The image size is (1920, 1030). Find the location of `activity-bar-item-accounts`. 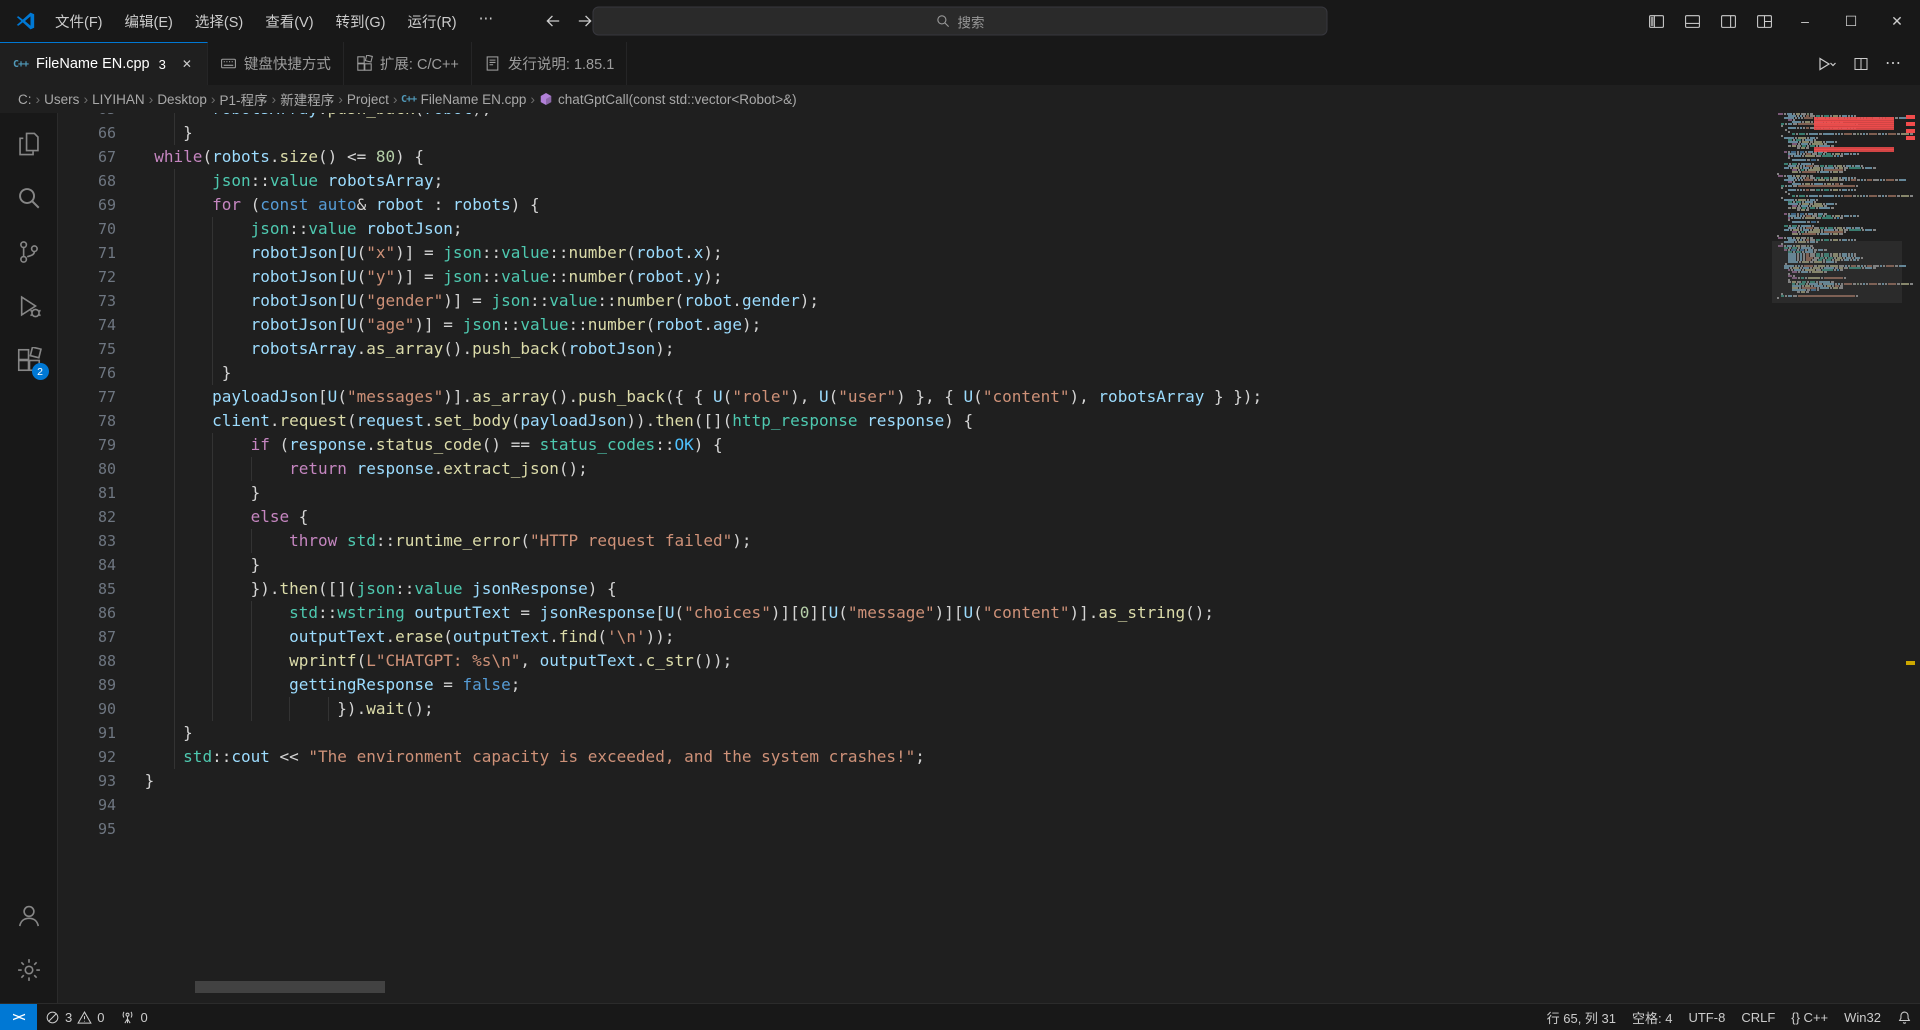

activity-bar-item-accounts is located at coordinates (29, 916).